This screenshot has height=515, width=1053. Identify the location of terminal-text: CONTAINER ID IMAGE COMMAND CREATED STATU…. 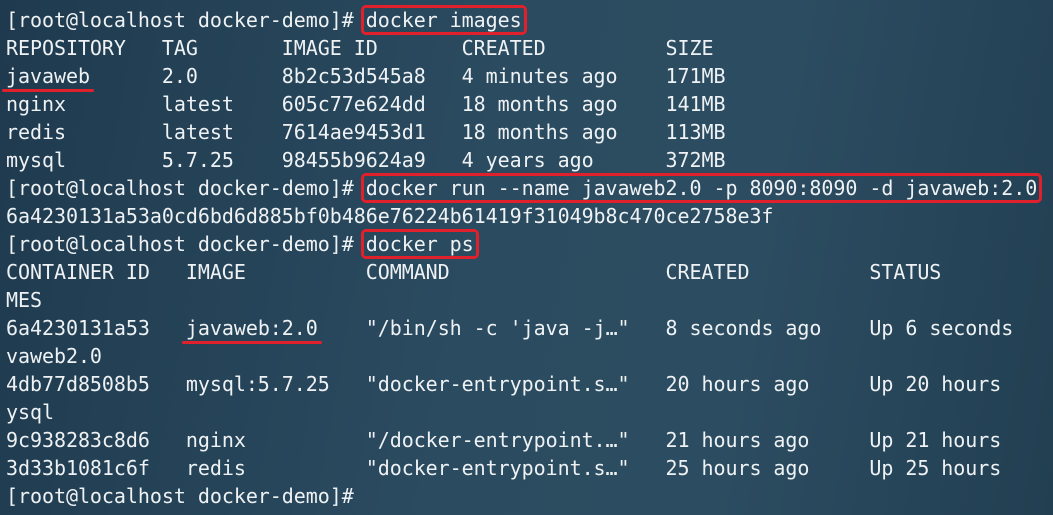
(529, 272).